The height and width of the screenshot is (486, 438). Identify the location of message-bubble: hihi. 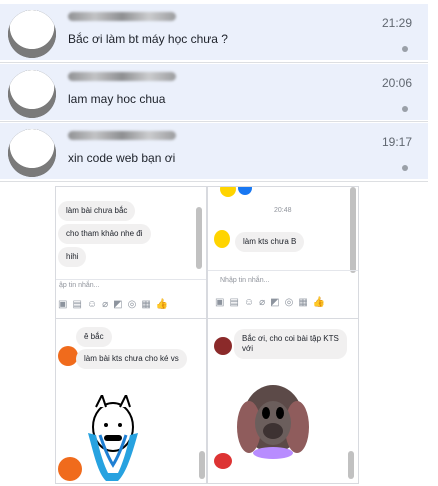
(72, 257).